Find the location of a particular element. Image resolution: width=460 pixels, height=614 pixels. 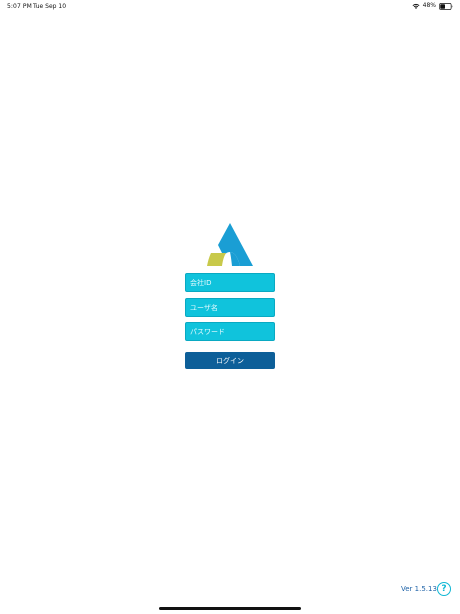

company-logo is located at coordinates (230, 244).